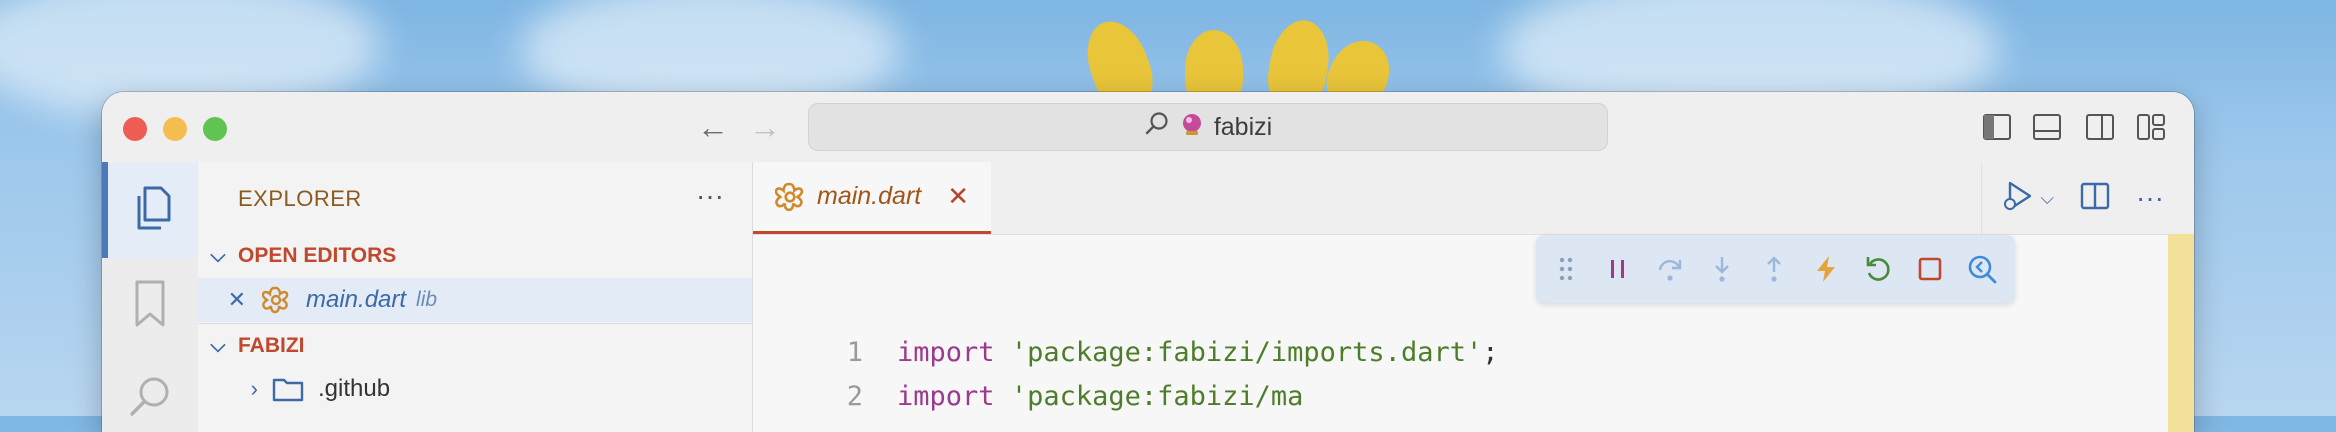 The width and height of the screenshot is (2336, 432). Describe the element at coordinates (1878, 269) in the screenshot. I see `restart-icon` at that location.